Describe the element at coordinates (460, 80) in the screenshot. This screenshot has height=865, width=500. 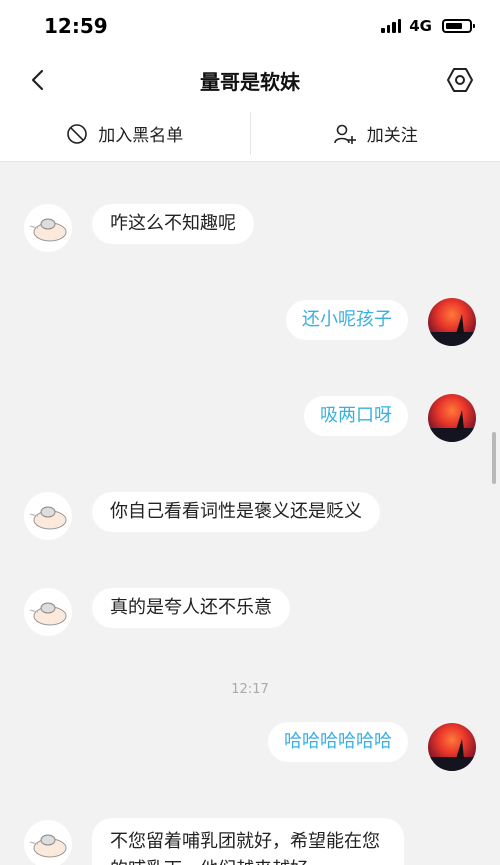
I see `hexagon-settings-icon` at that location.